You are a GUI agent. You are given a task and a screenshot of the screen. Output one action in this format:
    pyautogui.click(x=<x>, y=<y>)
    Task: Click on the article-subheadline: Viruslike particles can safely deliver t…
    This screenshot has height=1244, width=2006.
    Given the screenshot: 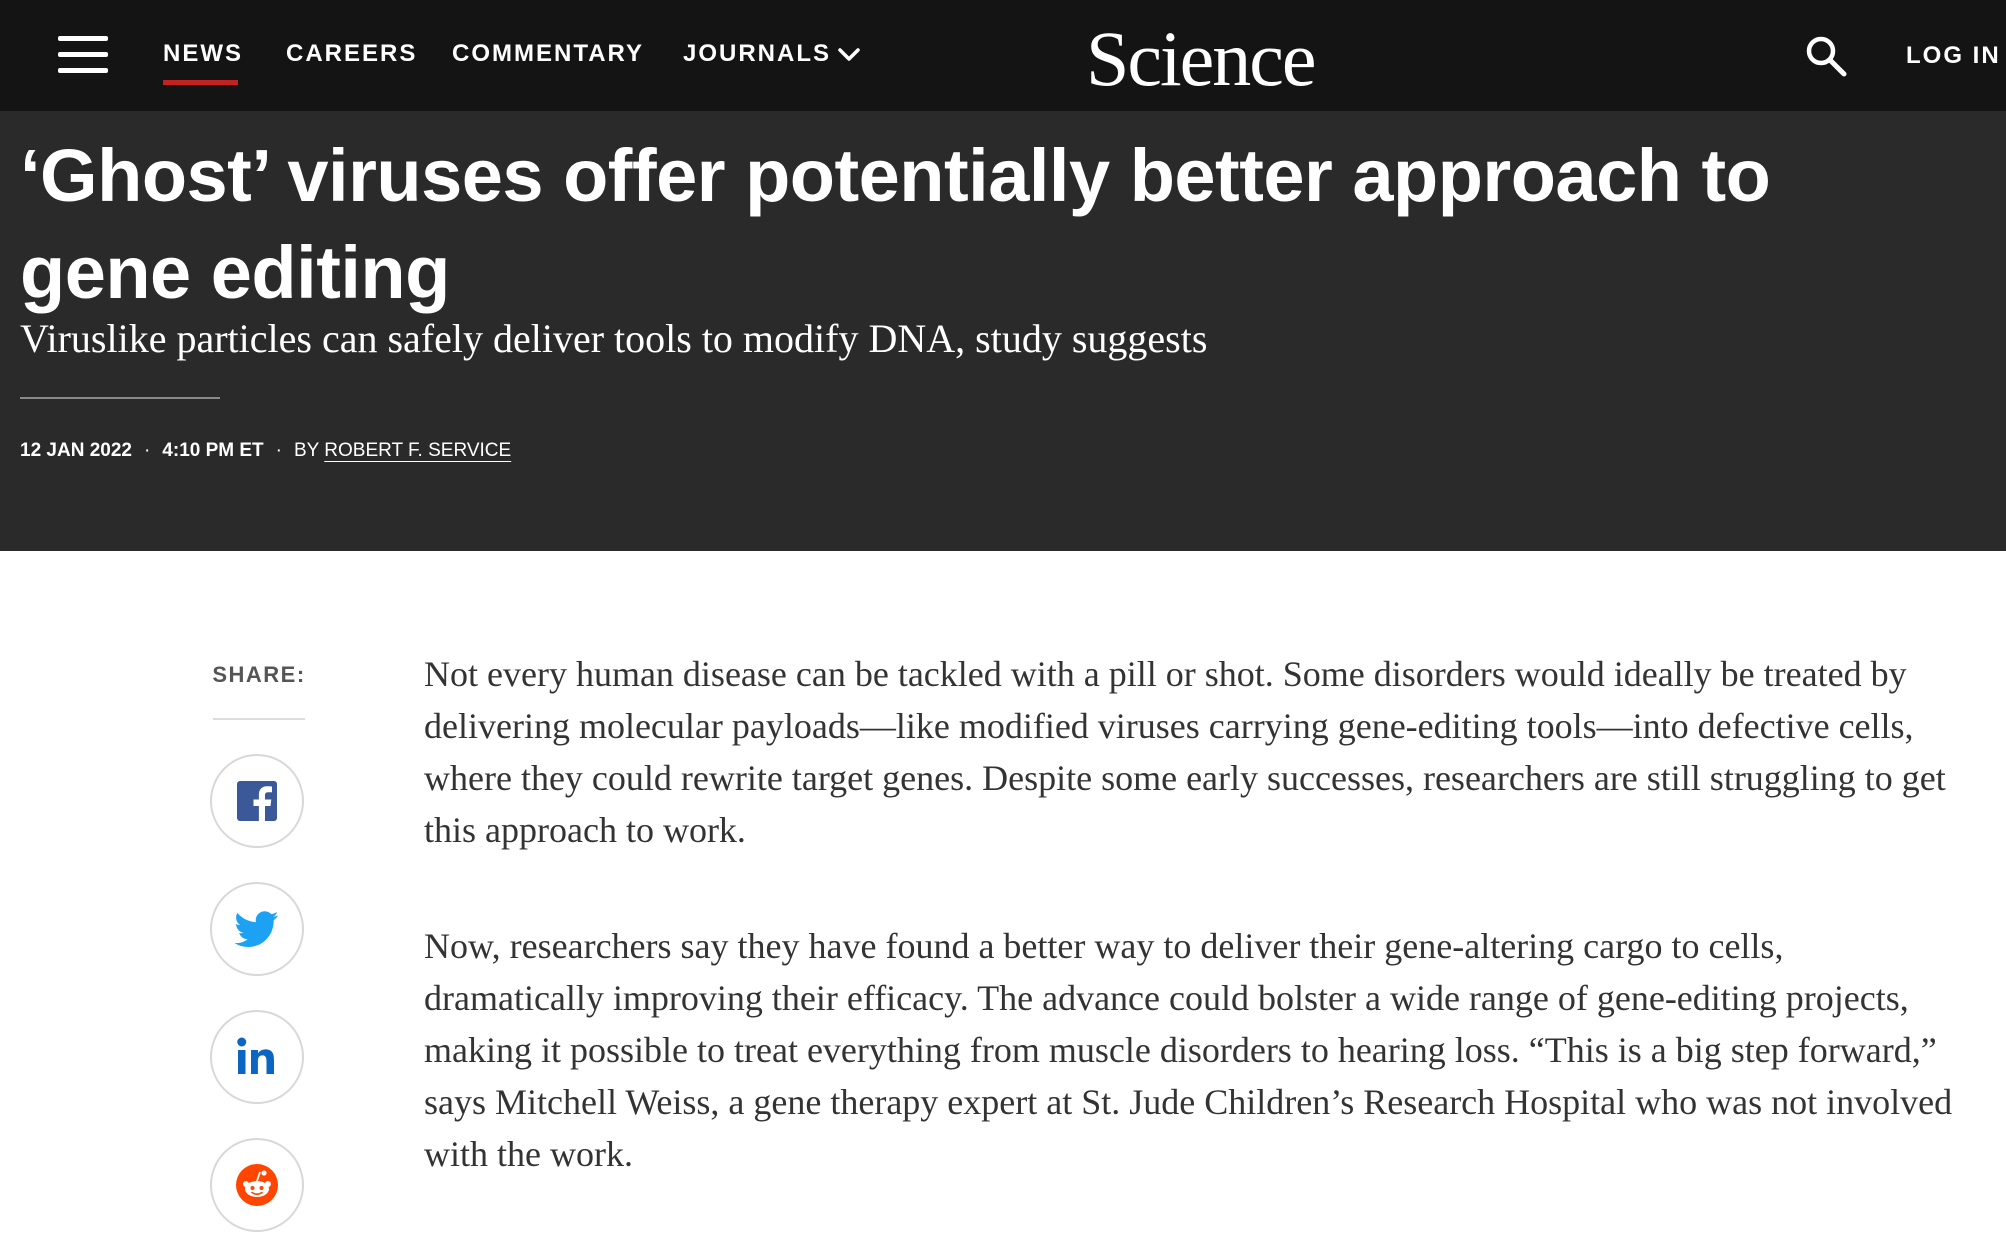 What is the action you would take?
    pyautogui.click(x=614, y=338)
    